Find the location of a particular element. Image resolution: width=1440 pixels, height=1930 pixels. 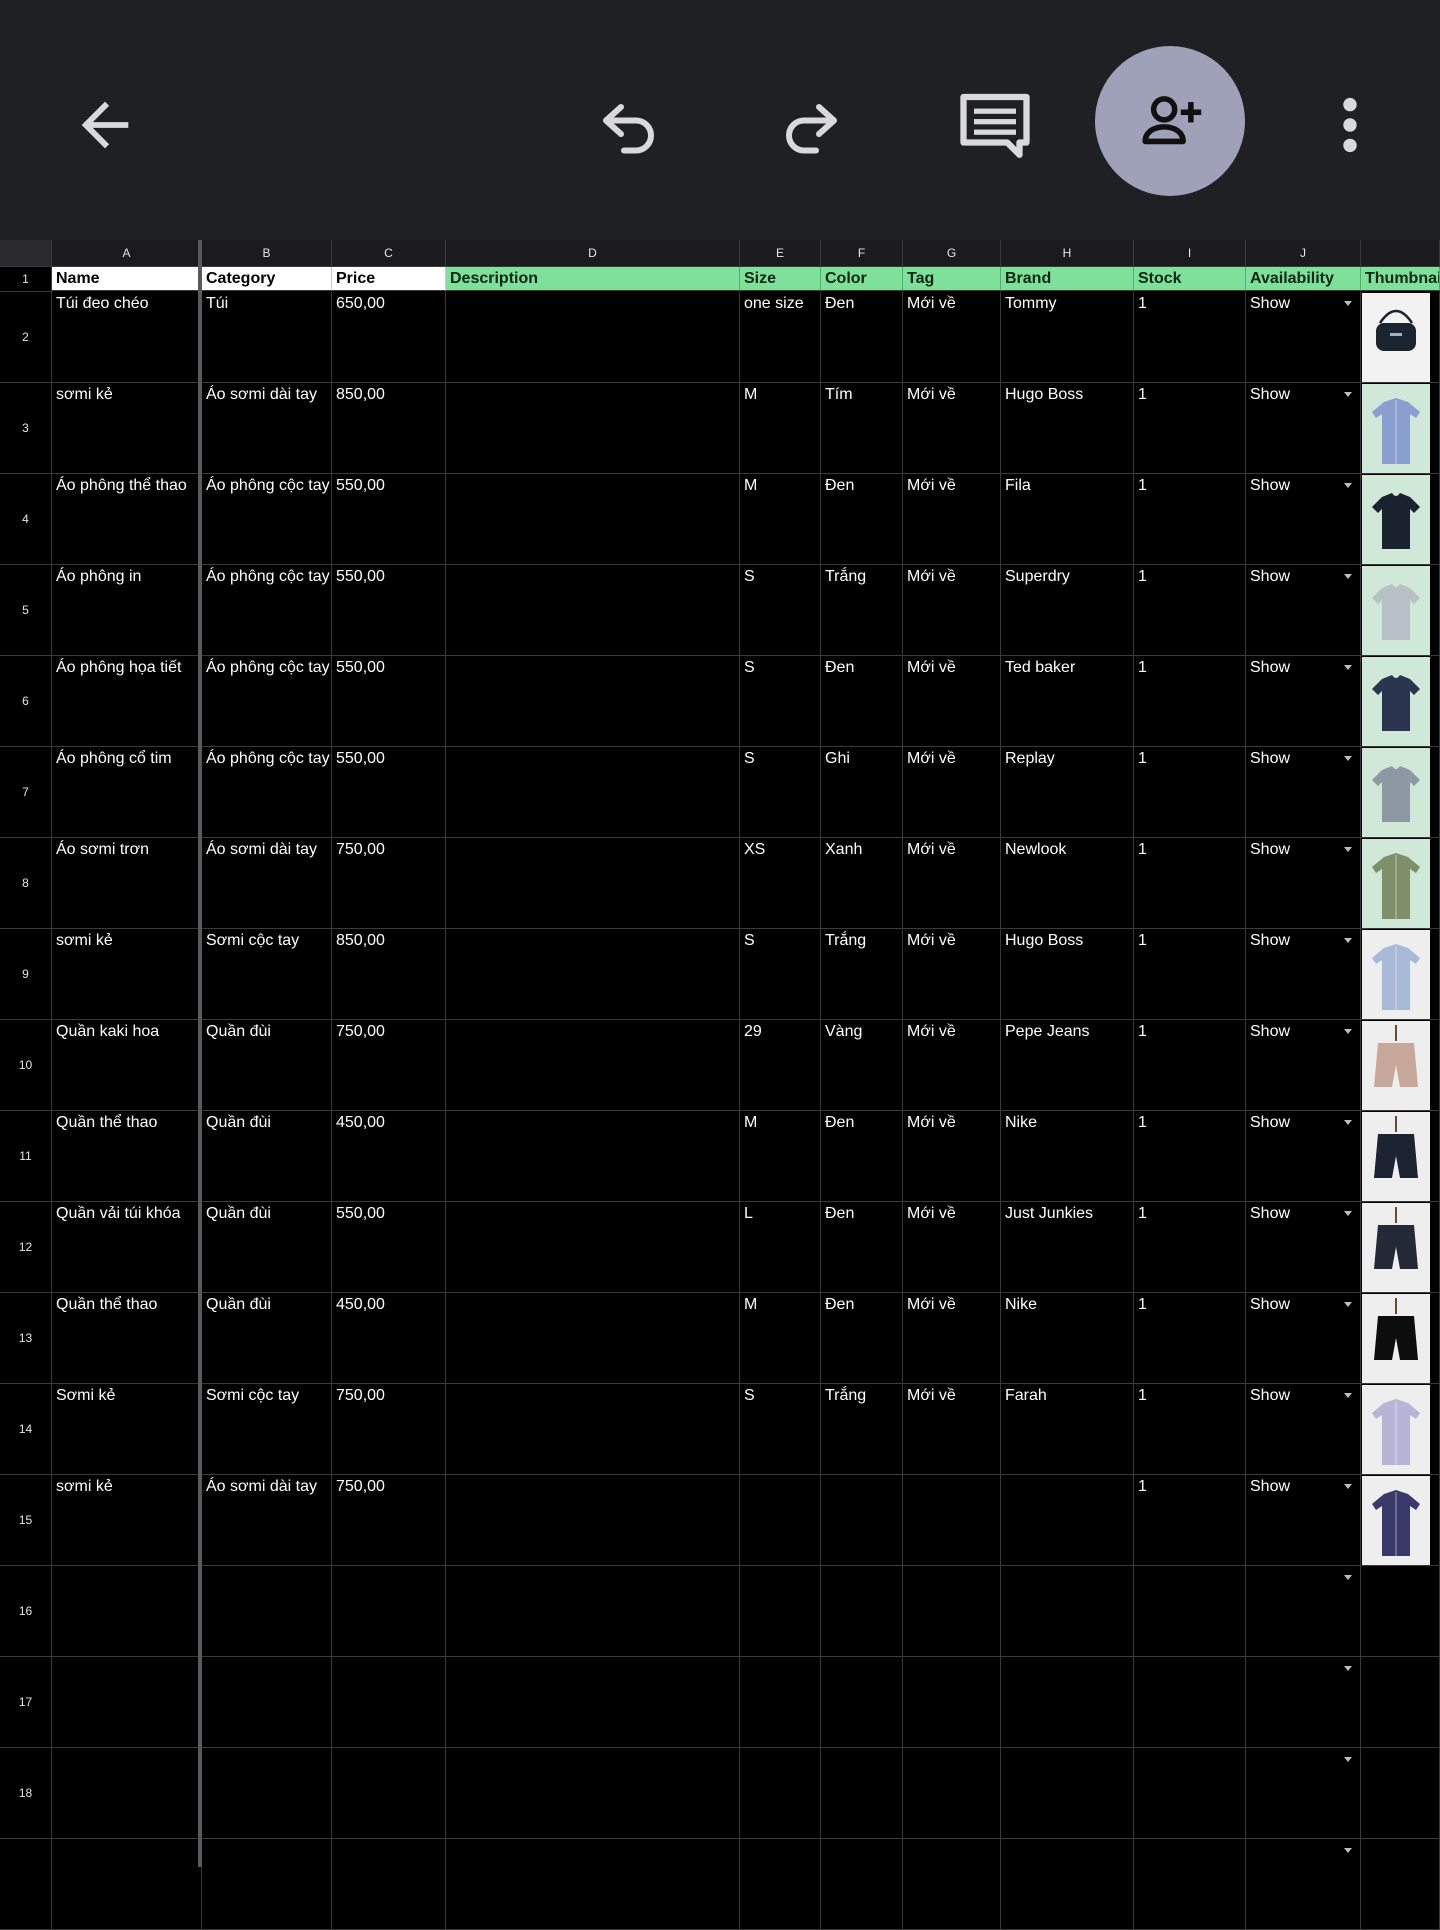

table-cell: Áo phông họa tiết is located at coordinates (127, 701).